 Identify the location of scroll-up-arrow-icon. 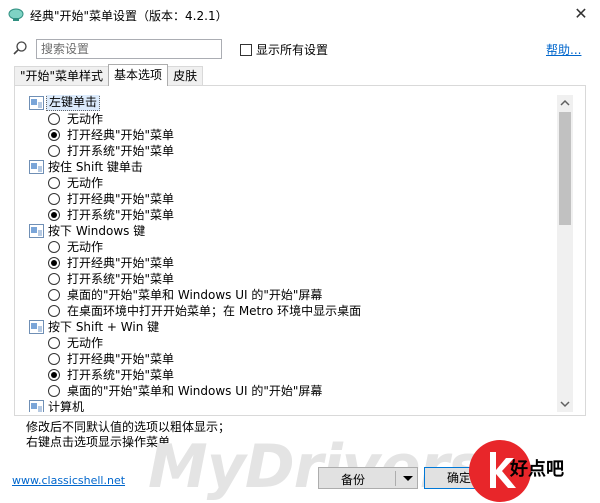
(565, 103).